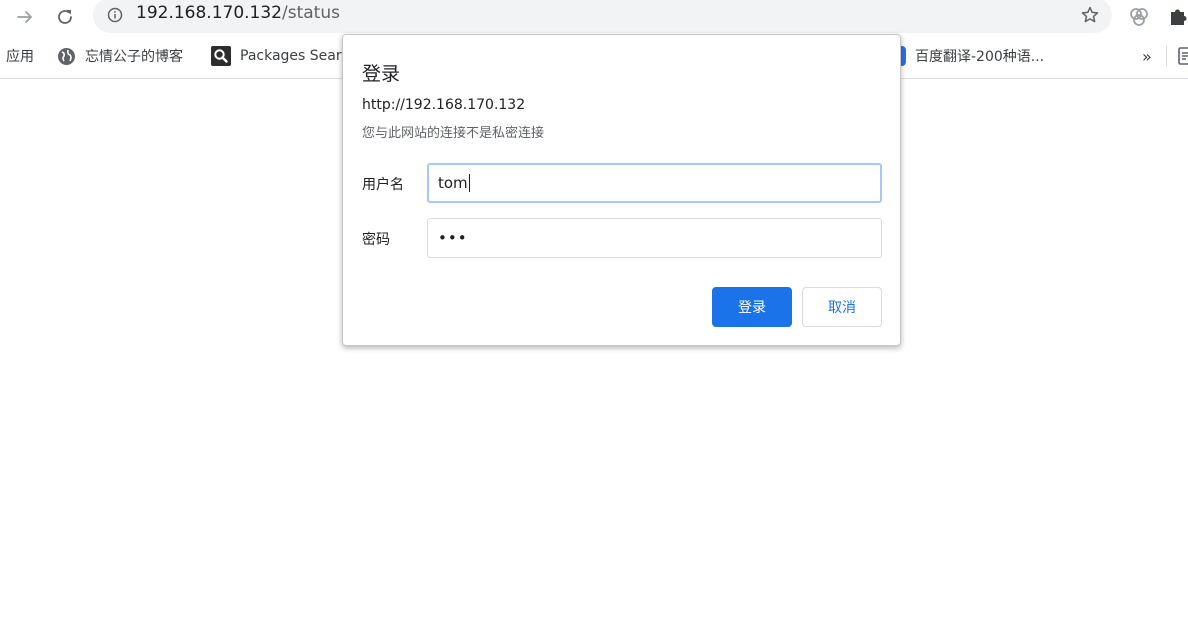 This screenshot has width=1188, height=637. What do you see at coordinates (453, 238) in the screenshot?
I see `password-value: •••` at bounding box center [453, 238].